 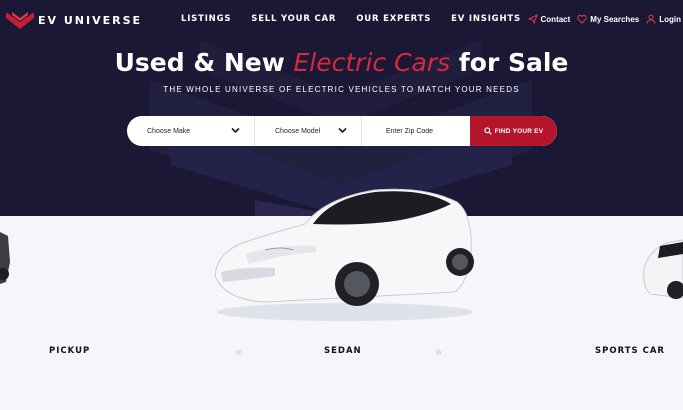 I want to click on ev-search-bar: Choose Make Choose Model FIND YOUR EV, so click(x=342, y=131).